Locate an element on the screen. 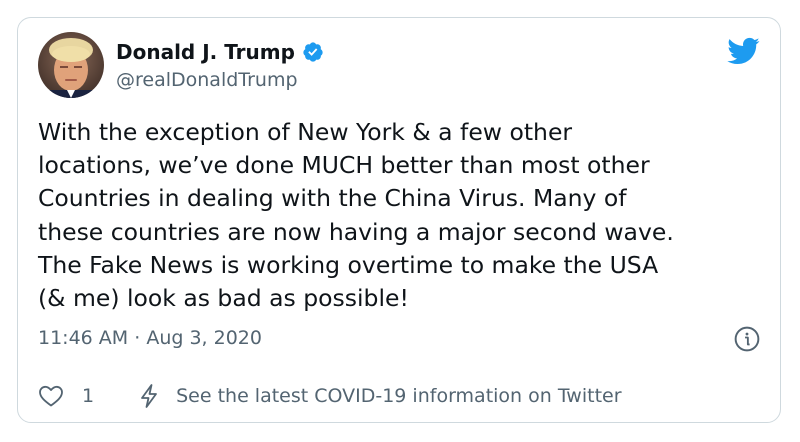 The image size is (800, 442). divider is located at coordinates (399, 366).